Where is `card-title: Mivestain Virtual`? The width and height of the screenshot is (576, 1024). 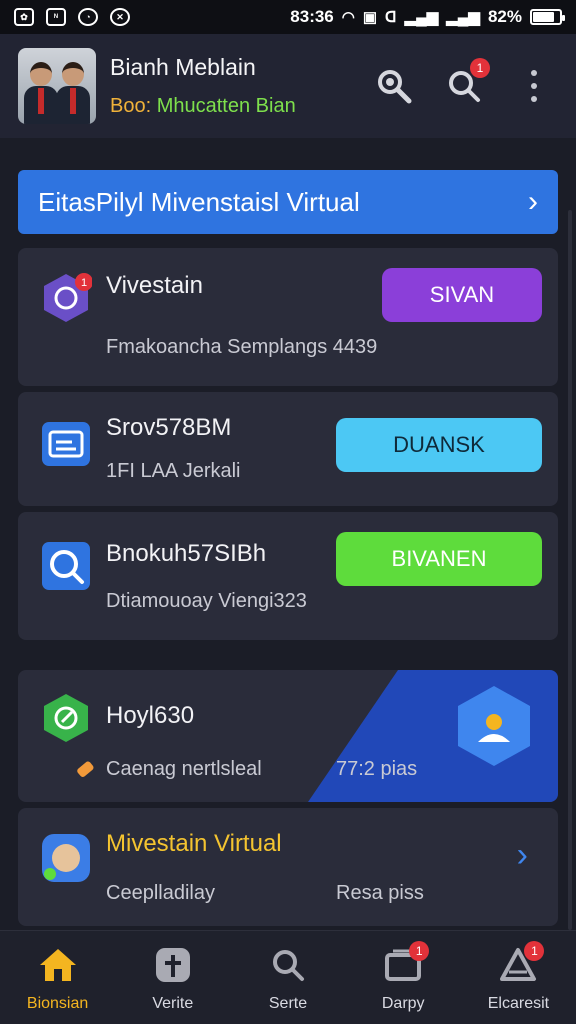
card-title: Mivestain Virtual is located at coordinates (194, 843).